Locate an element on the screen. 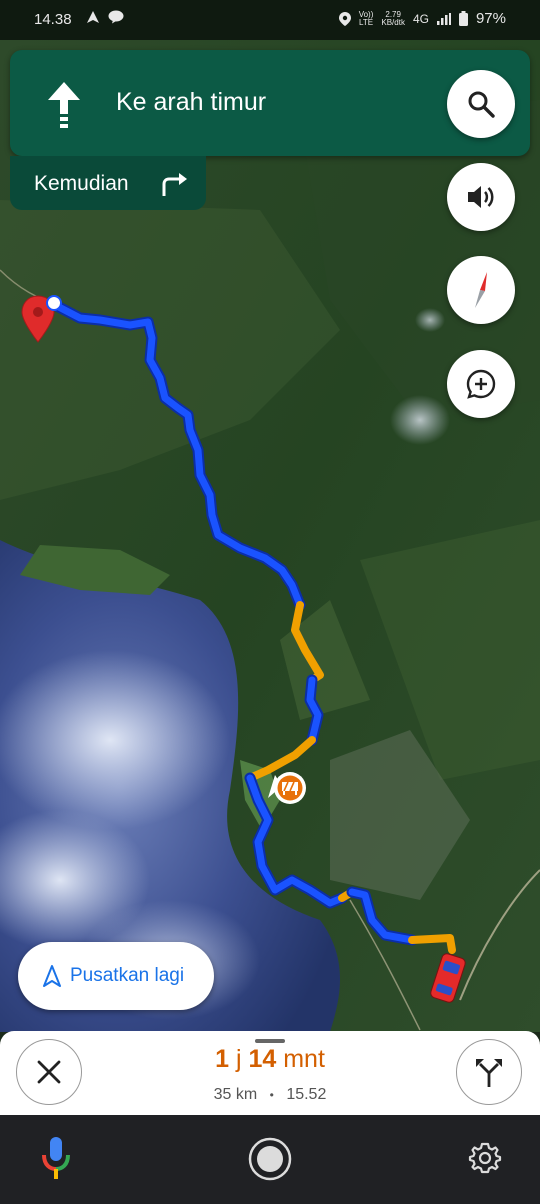  line-app-icon is located at coordinates (116, 17).